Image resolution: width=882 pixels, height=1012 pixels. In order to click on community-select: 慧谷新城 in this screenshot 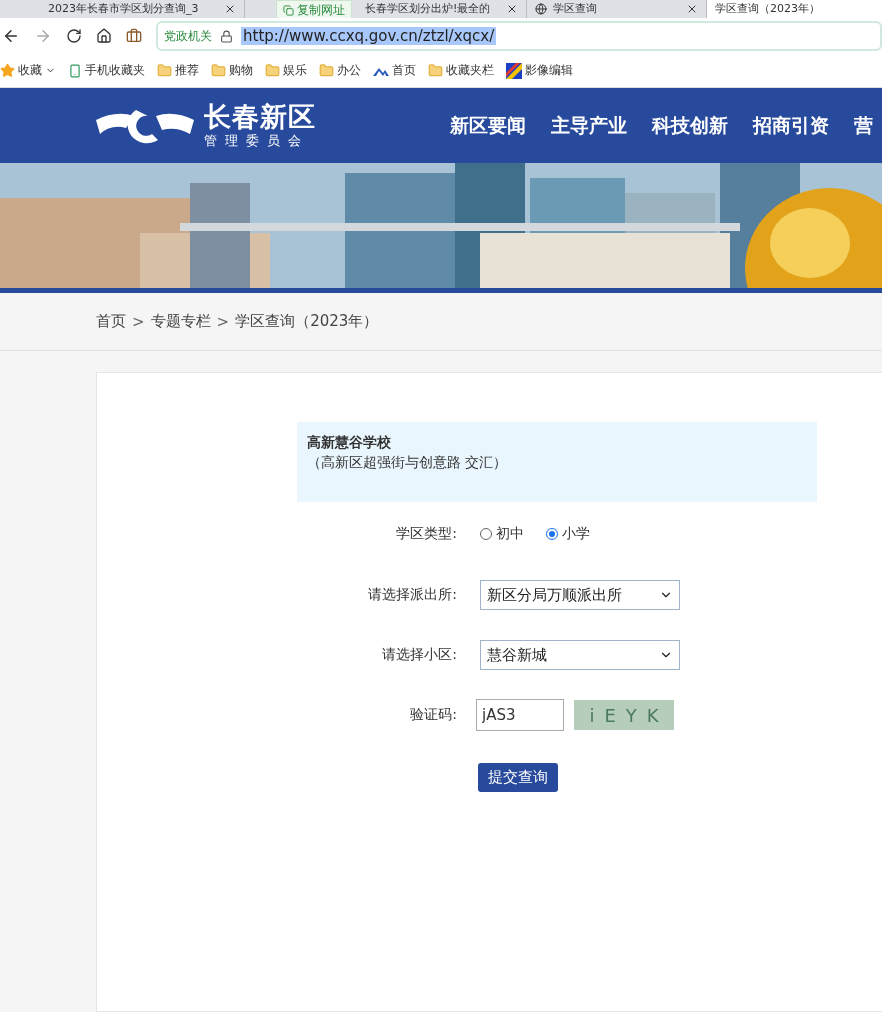, I will do `click(580, 655)`.